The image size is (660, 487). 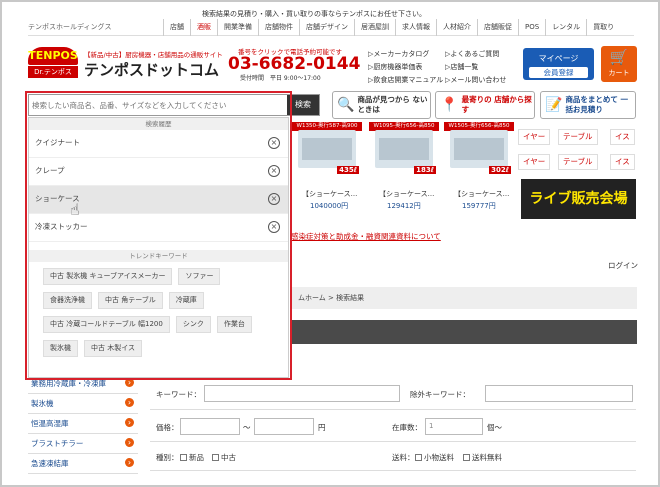 What do you see at coordinates (374, 27) in the screenshot?
I see `nav-item: 居酒屋訓` at bounding box center [374, 27].